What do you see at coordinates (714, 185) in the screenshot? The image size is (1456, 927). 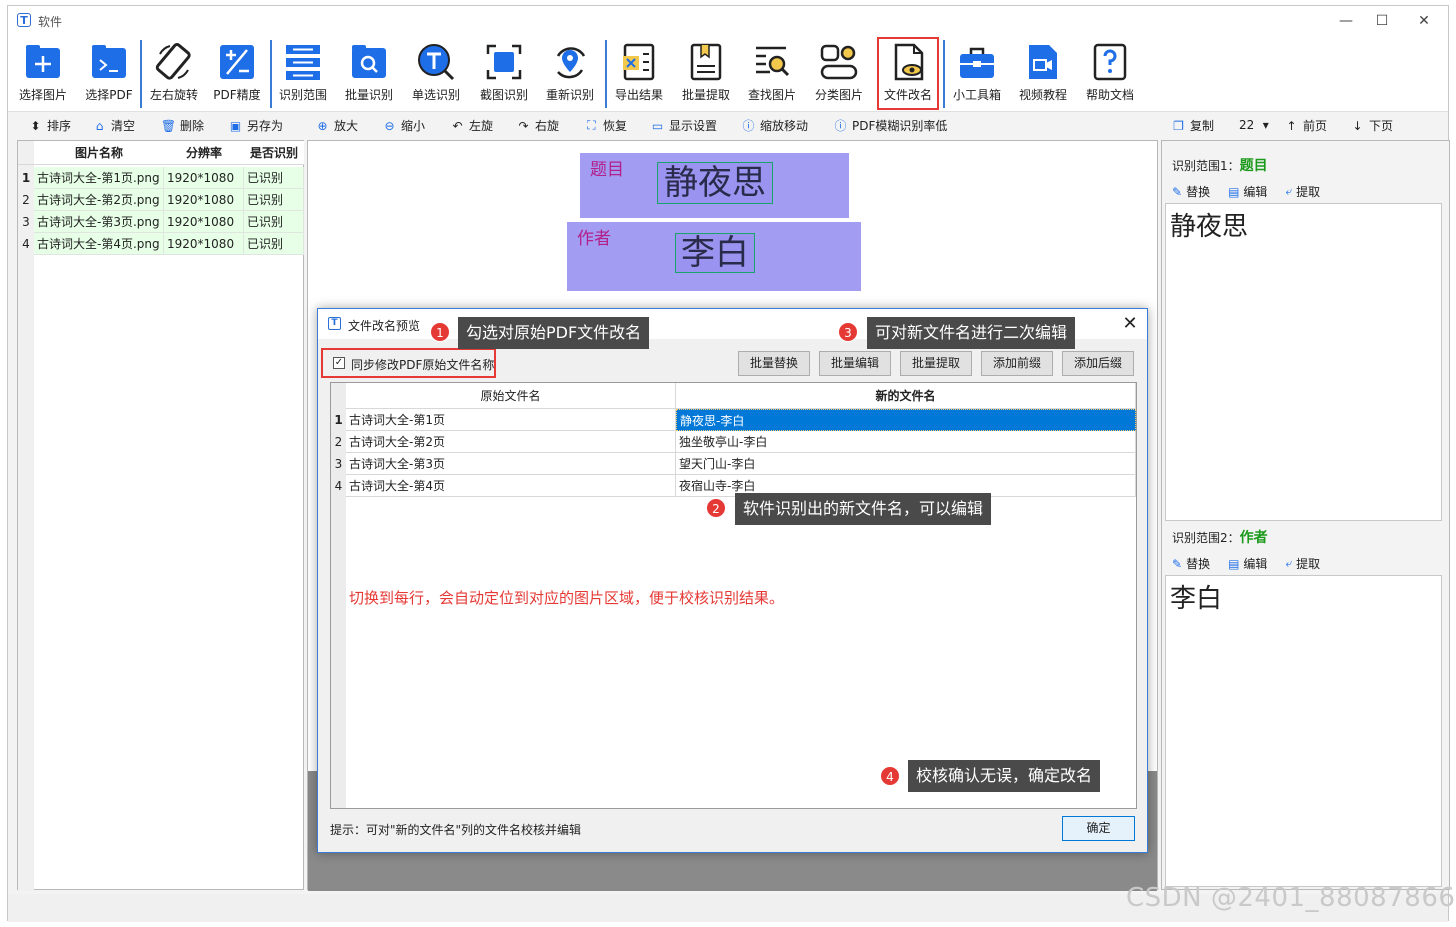 I see `recognition-region-title: 题目 静夜思` at bounding box center [714, 185].